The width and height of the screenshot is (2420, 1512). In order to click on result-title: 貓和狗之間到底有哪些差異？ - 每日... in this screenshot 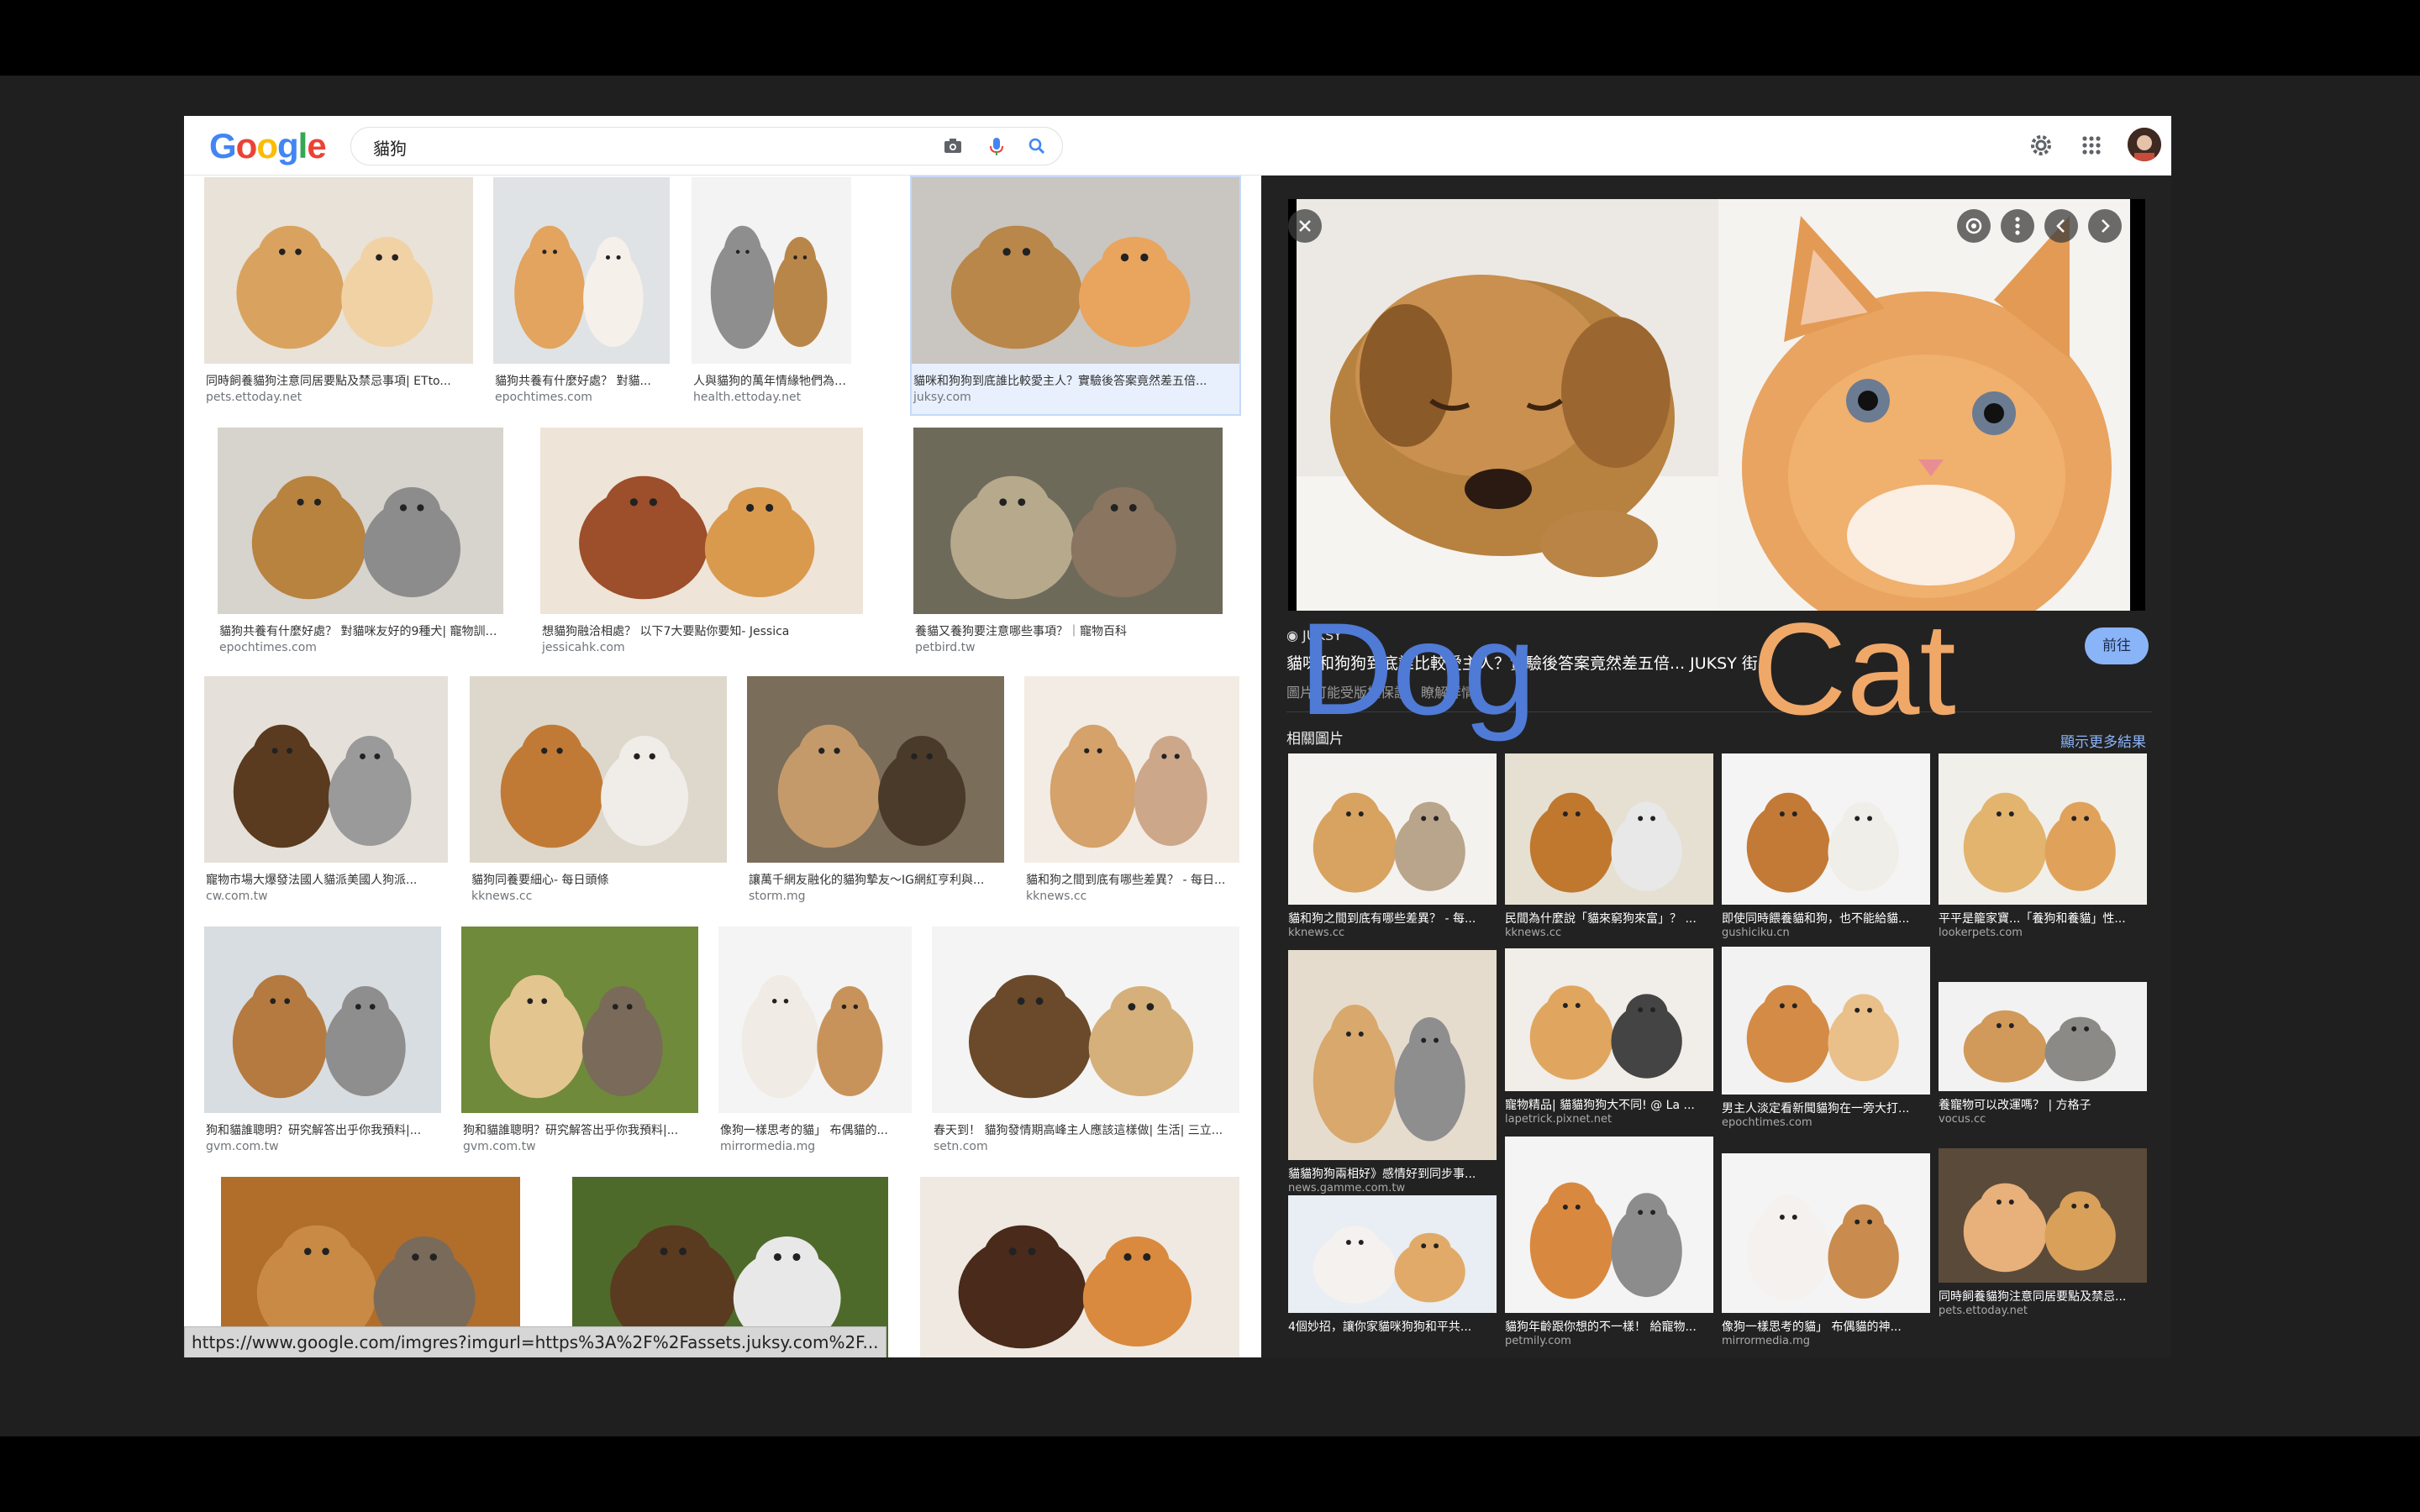, I will do `click(1132, 879)`.